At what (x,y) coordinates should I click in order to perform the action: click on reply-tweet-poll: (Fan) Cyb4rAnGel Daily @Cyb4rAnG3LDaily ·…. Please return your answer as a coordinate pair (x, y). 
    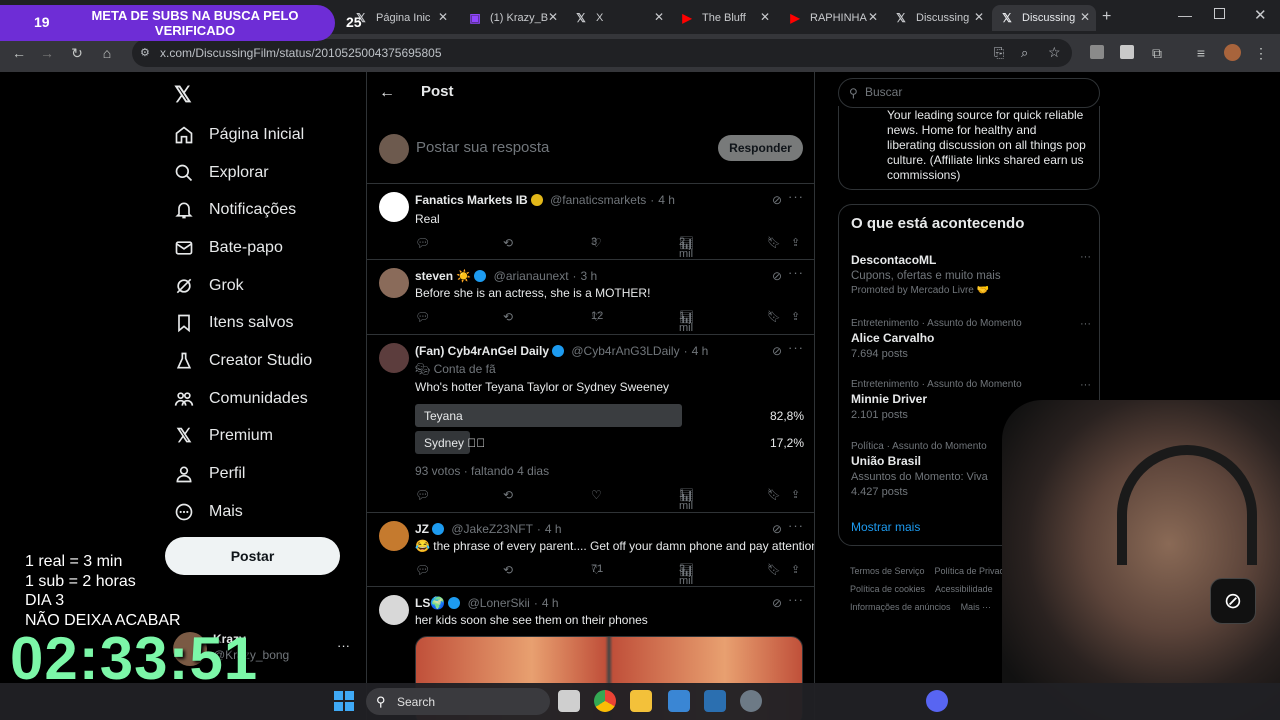
    Looking at the image, I should click on (590, 424).